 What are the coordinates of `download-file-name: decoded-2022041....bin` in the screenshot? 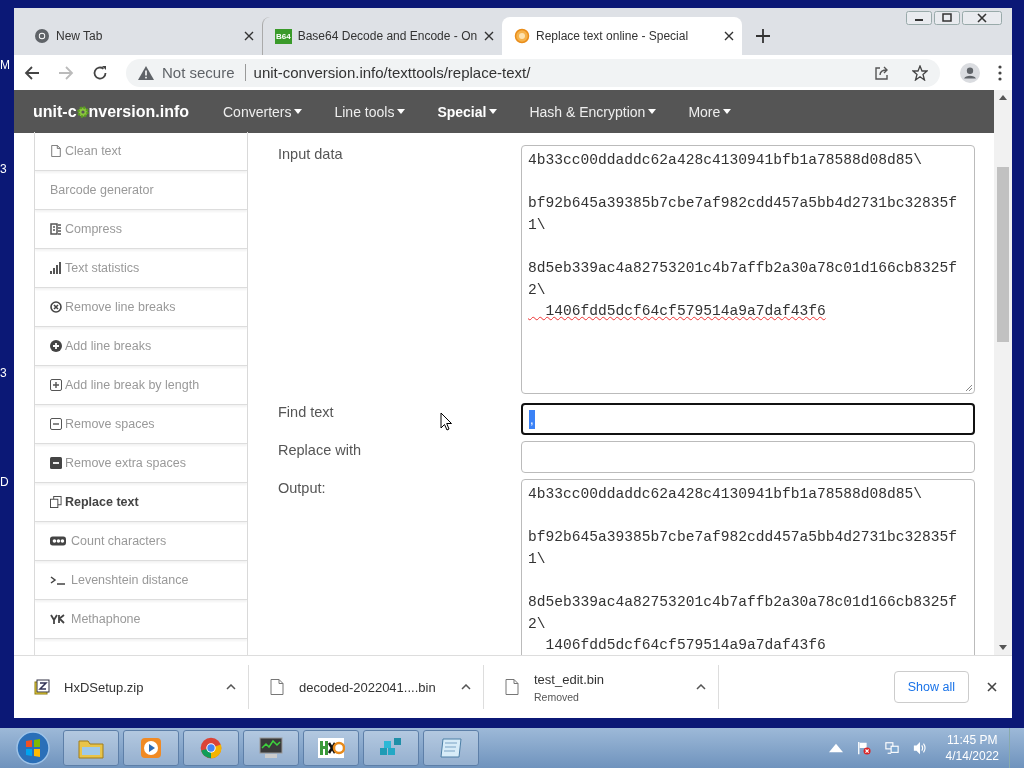 It's located at (368, 687).